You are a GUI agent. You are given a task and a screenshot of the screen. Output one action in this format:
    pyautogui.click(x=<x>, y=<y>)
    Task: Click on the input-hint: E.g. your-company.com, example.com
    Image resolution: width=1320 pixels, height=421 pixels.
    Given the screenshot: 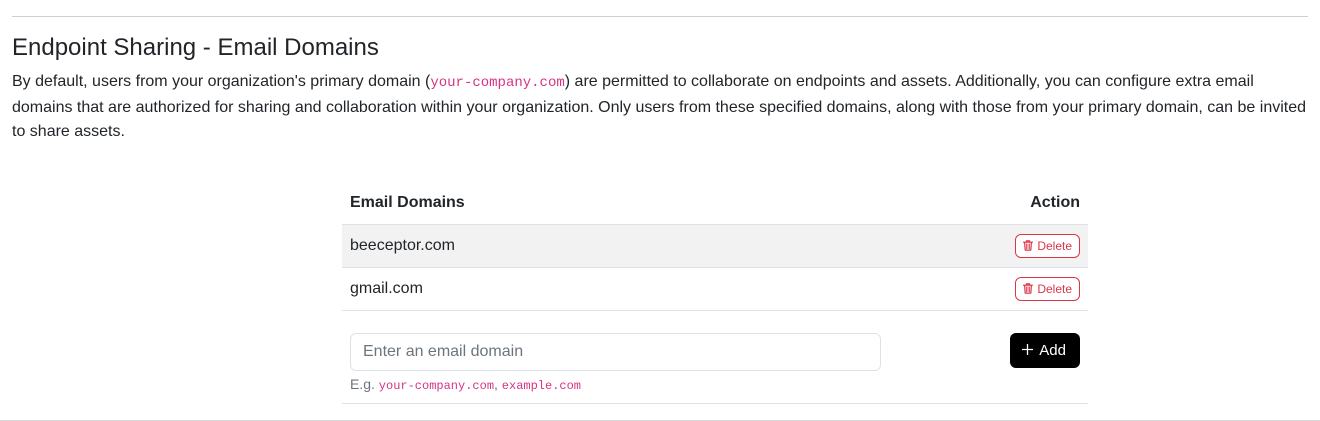 What is the action you would take?
    pyautogui.click(x=465, y=384)
    